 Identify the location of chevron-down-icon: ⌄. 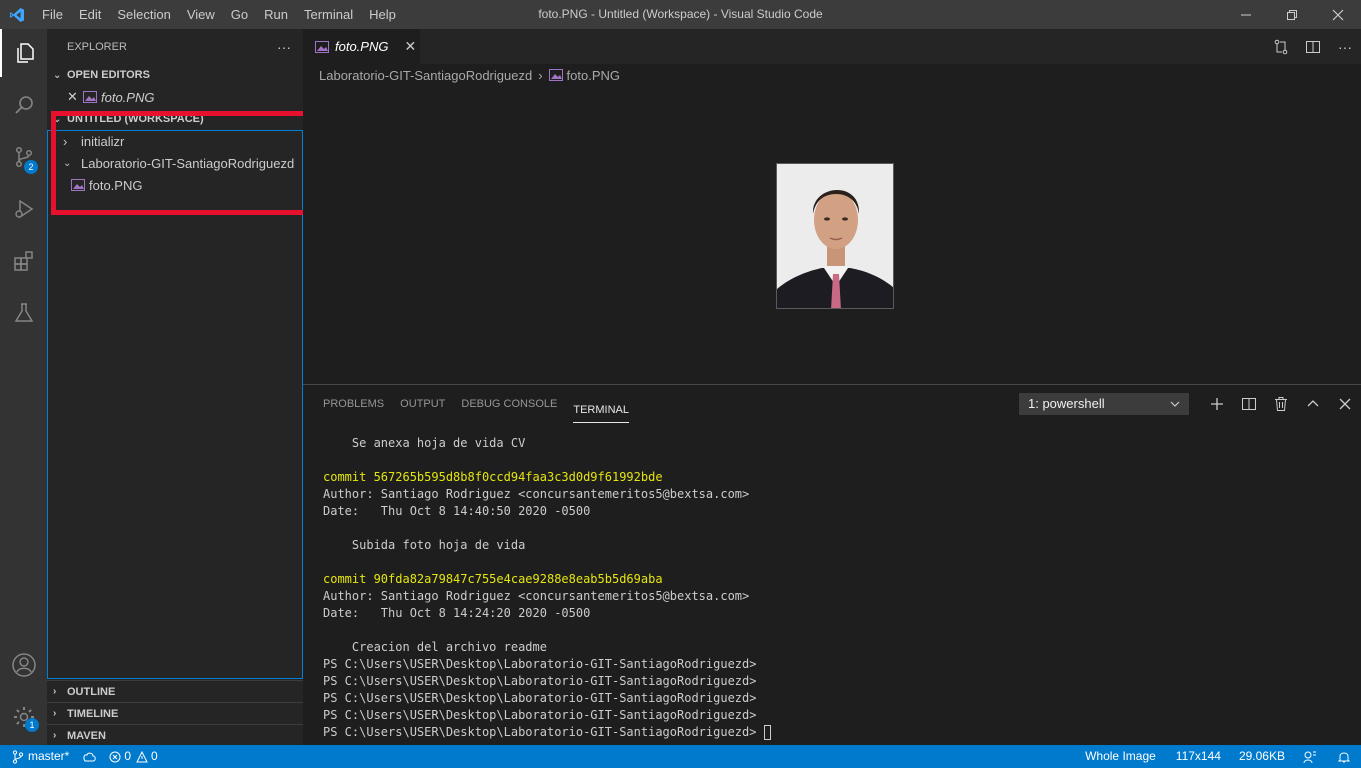
(57, 75).